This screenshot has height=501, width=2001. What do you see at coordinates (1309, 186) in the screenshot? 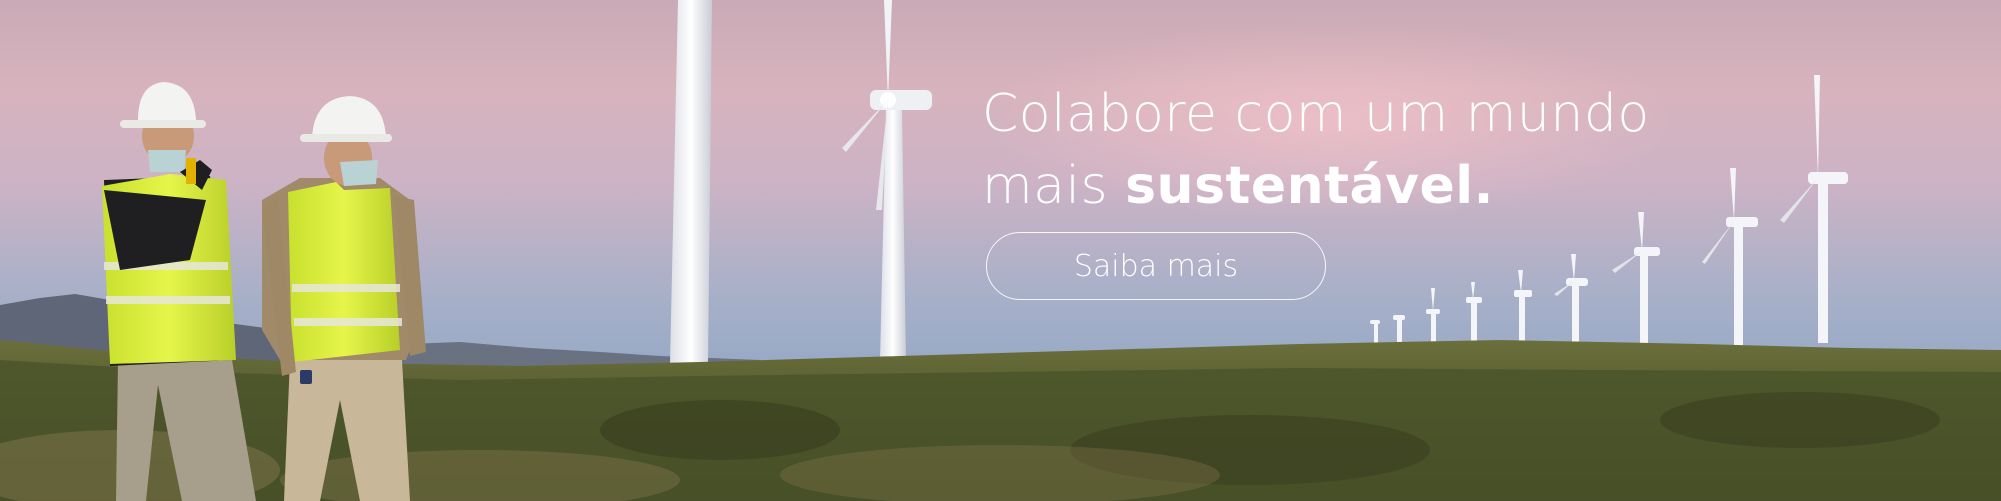
I see `headline-emphasis: sustentável.` at bounding box center [1309, 186].